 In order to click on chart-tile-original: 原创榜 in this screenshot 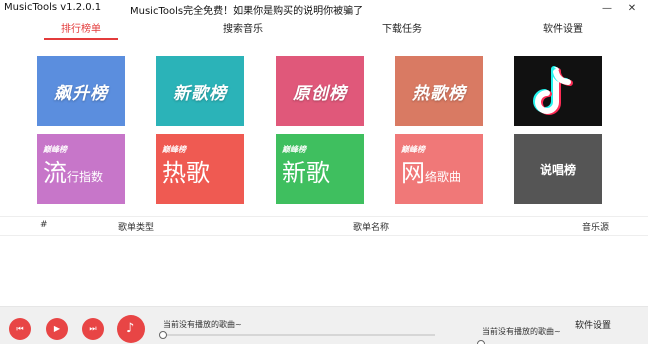, I will do `click(320, 91)`.